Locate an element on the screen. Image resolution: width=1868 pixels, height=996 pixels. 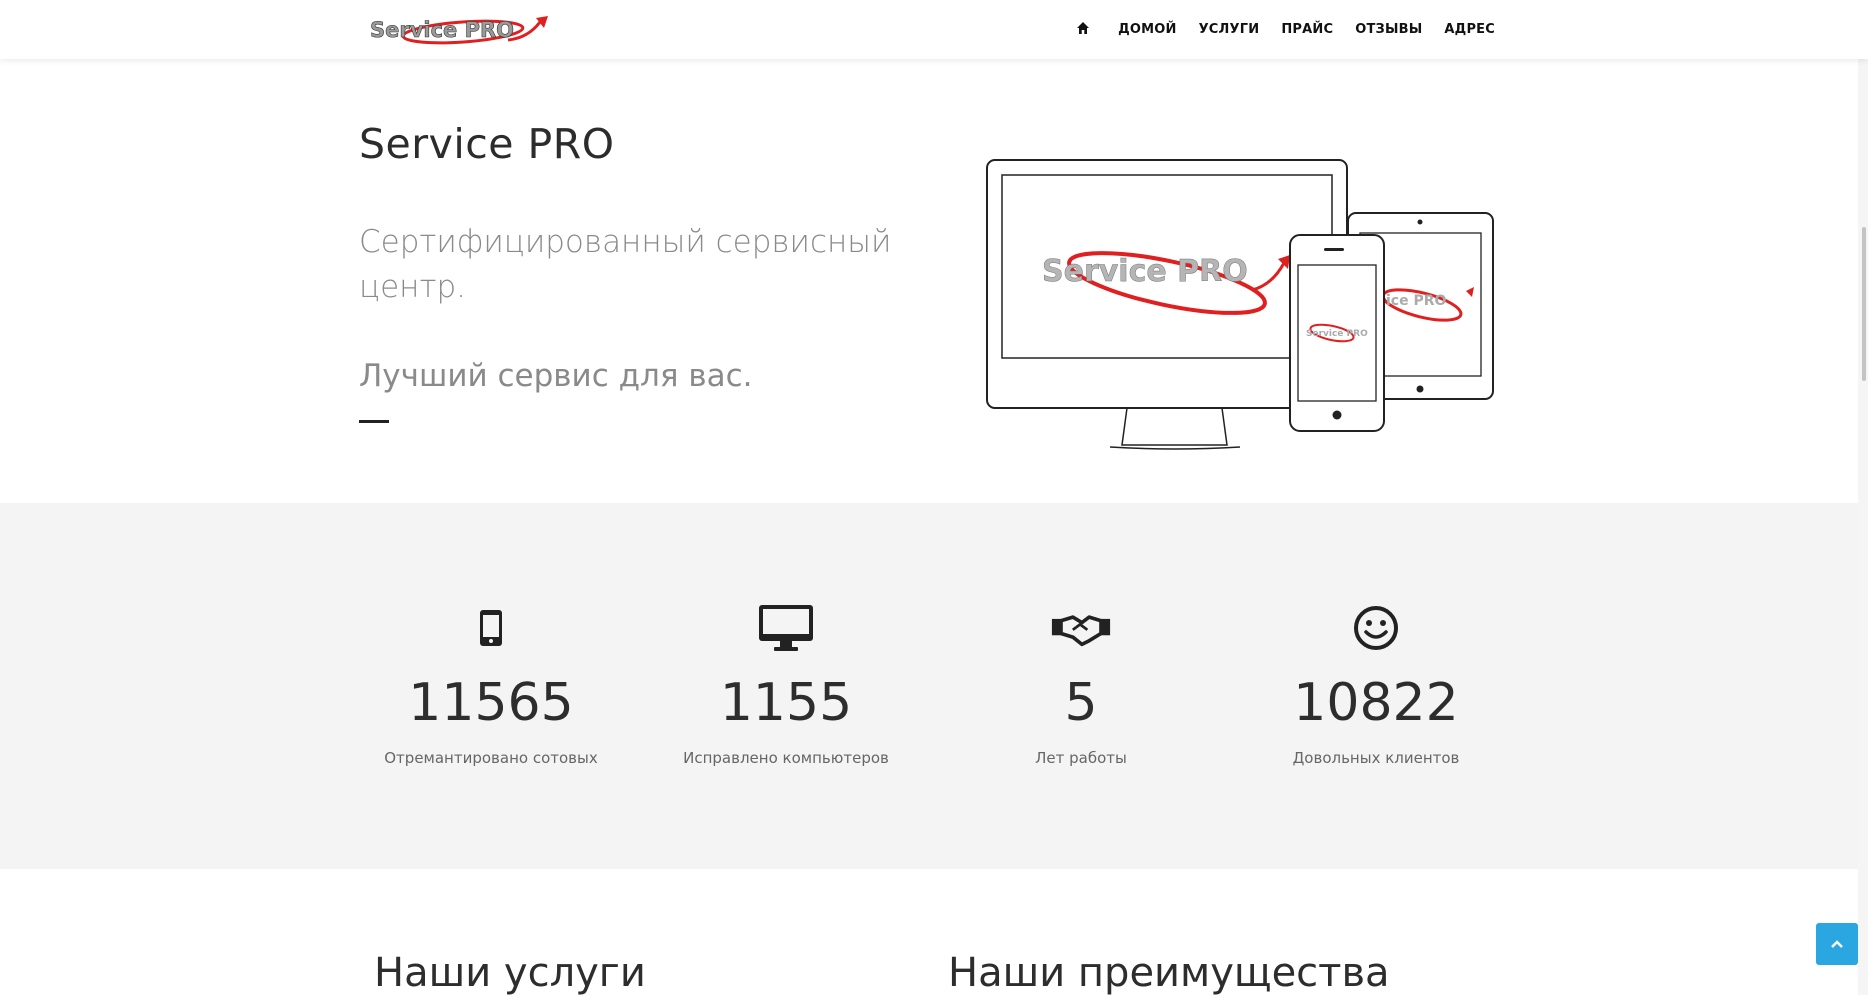
hero-subtitle: Сертифицированный сервисный центр. is located at coordinates (625, 264).